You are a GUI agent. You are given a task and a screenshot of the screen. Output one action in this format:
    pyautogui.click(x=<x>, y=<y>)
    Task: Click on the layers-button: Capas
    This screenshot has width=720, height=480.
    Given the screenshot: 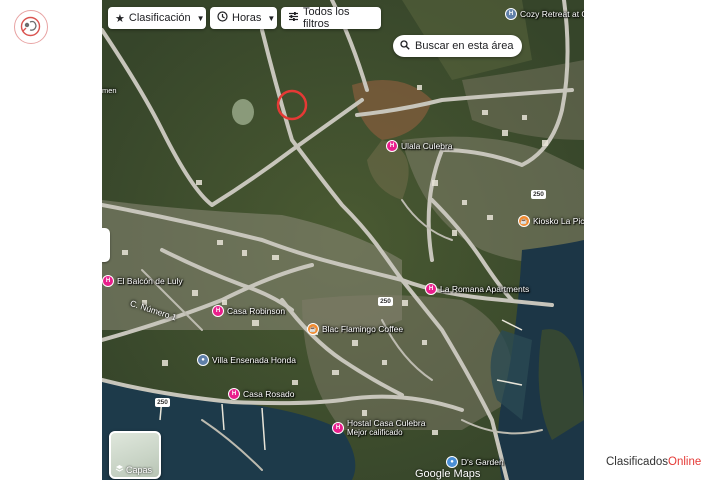 What is the action you would take?
    pyautogui.click(x=135, y=455)
    